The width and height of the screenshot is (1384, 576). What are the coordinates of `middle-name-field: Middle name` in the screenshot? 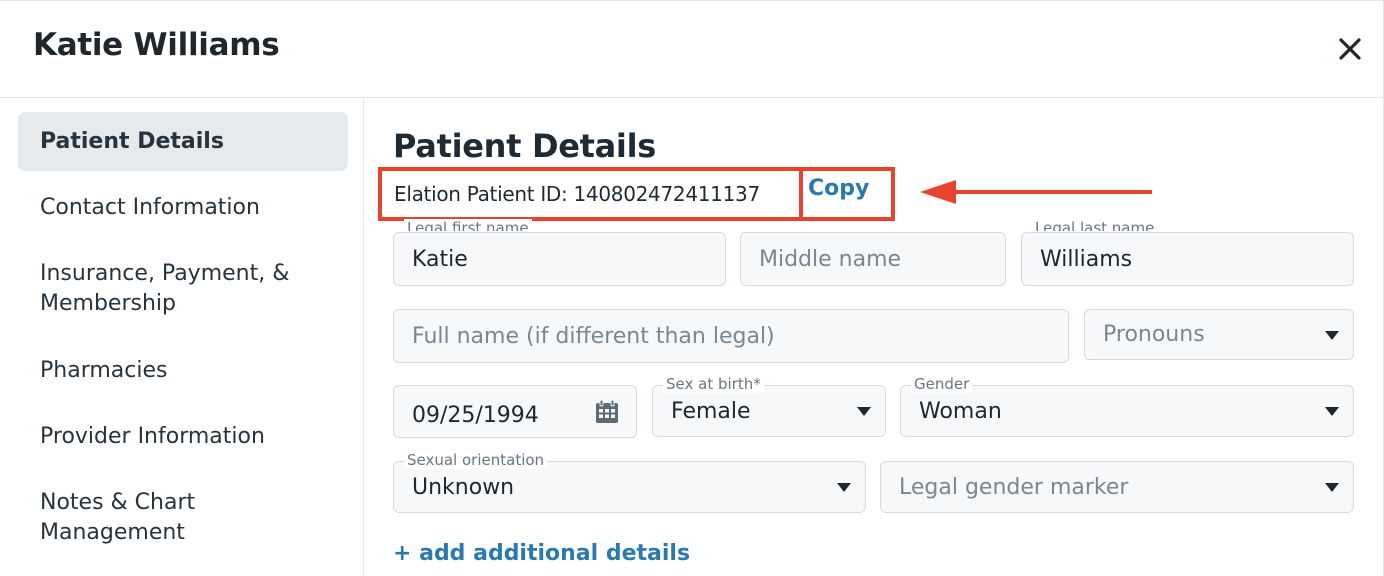 It's located at (873, 259).